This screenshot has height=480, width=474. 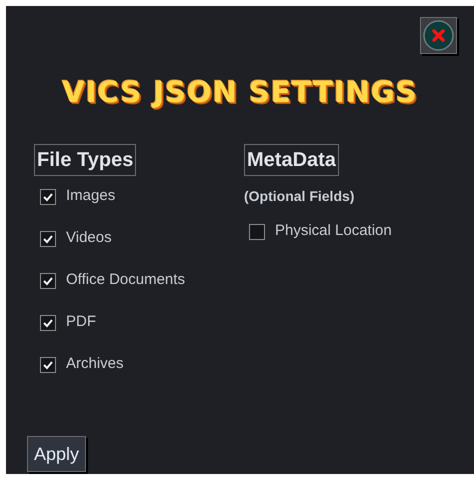 I want to click on checkbox-label: Videos, so click(x=89, y=238).